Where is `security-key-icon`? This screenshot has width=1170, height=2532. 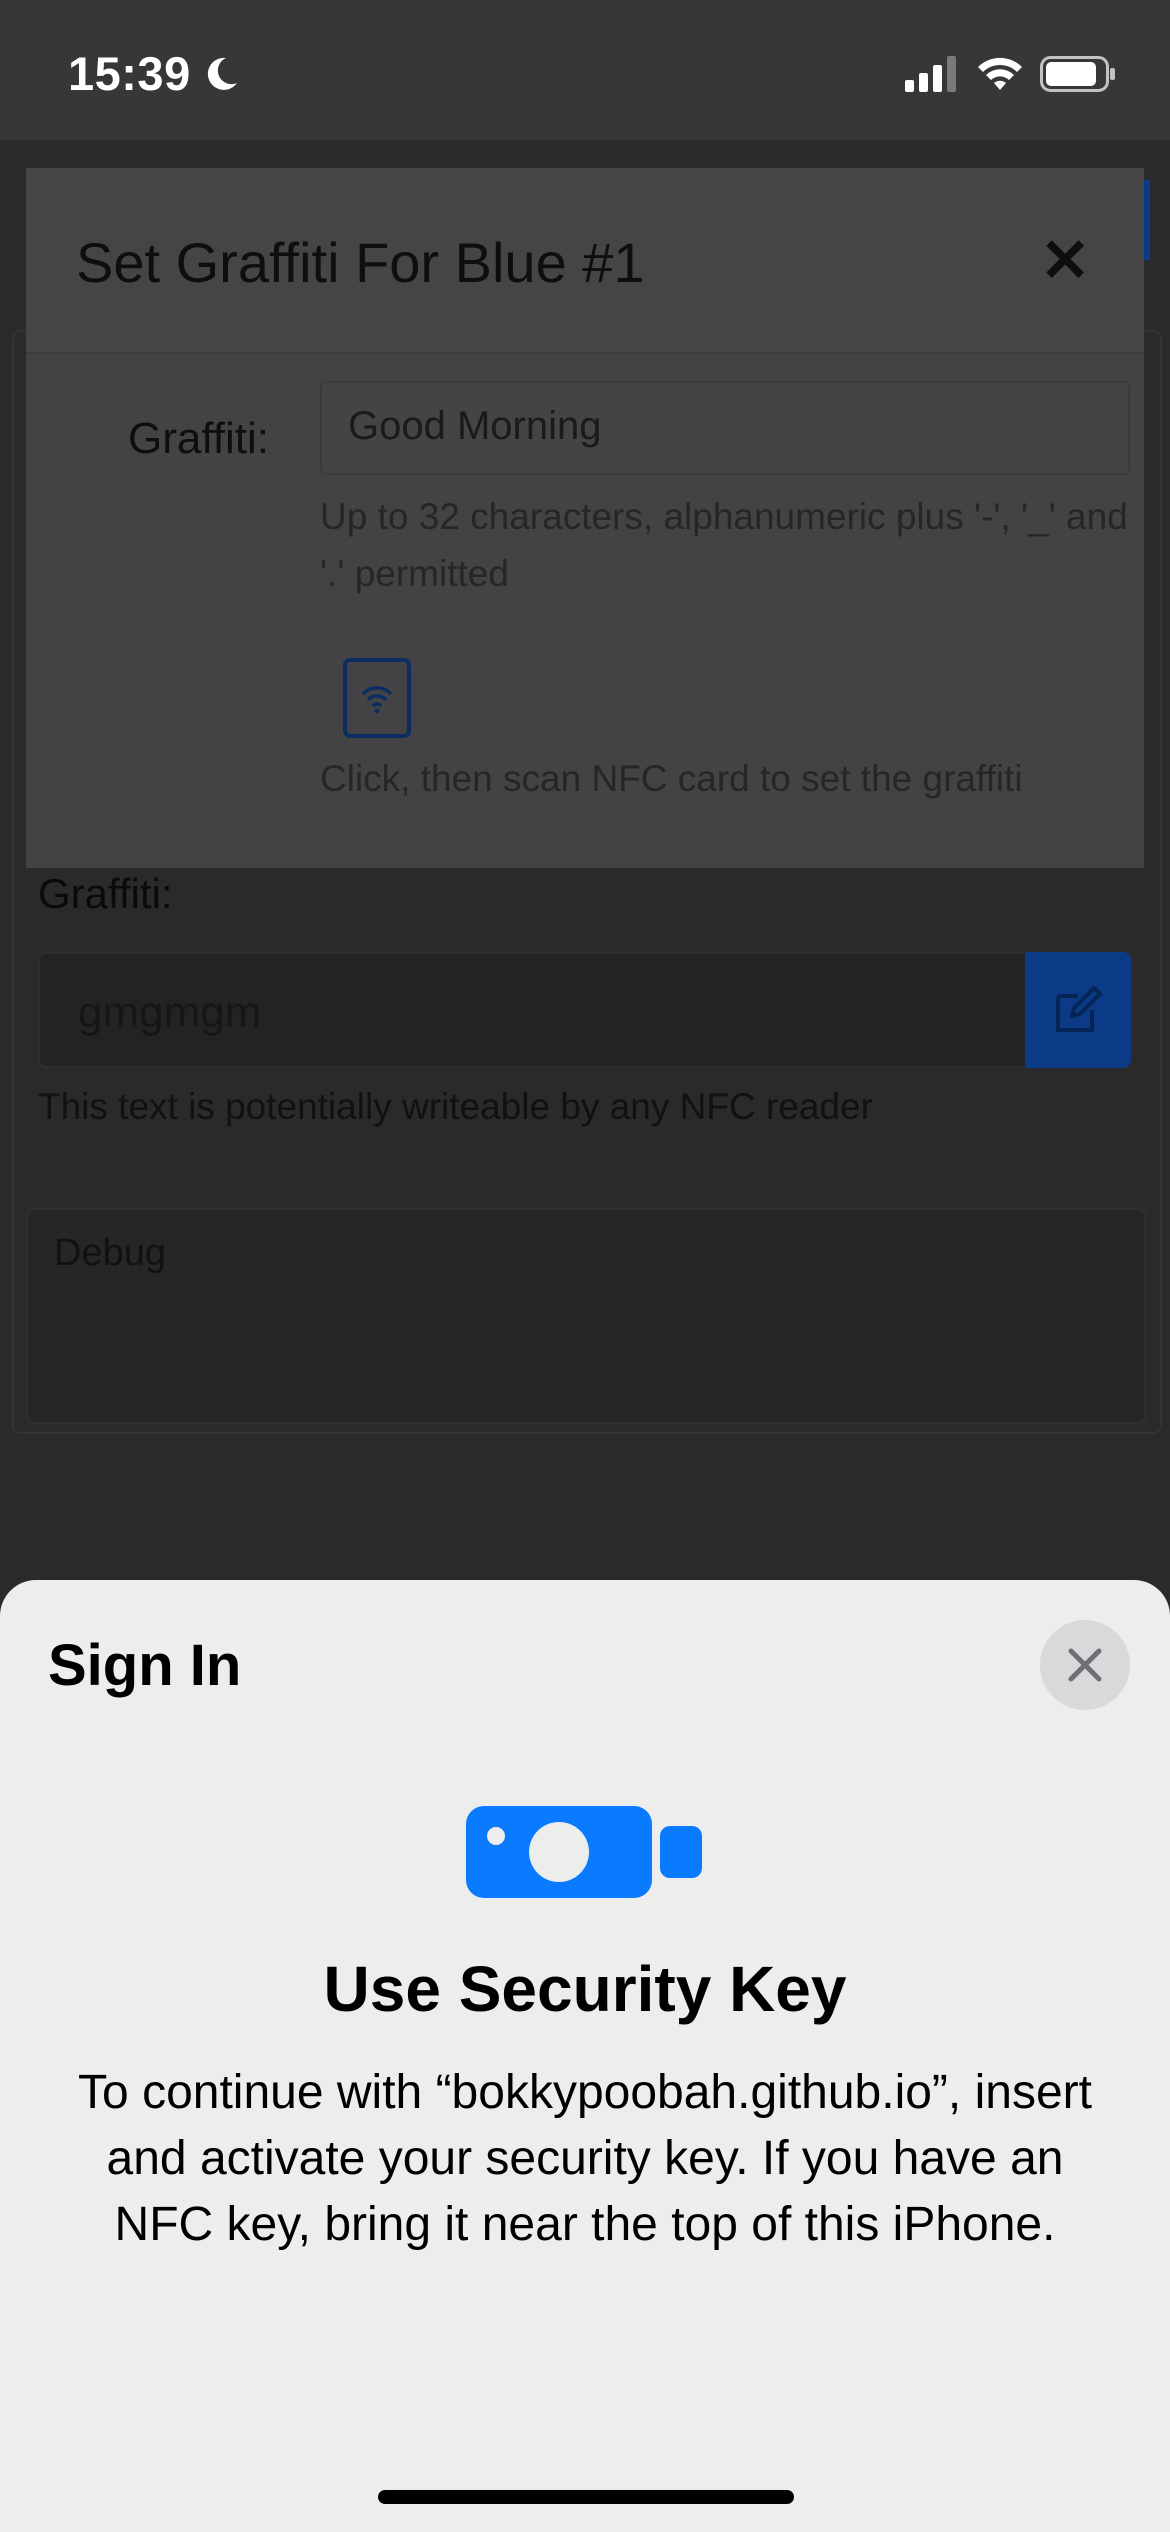 security-key-icon is located at coordinates (584, 1852).